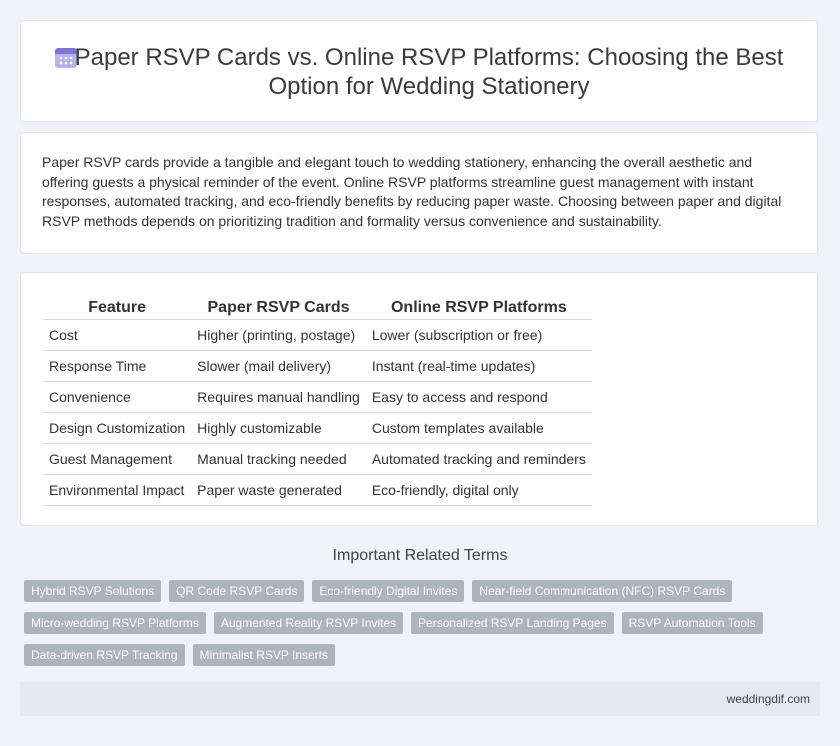 This screenshot has height=746, width=840. What do you see at coordinates (278, 428) in the screenshot?
I see `table-cell: Highly customizable` at bounding box center [278, 428].